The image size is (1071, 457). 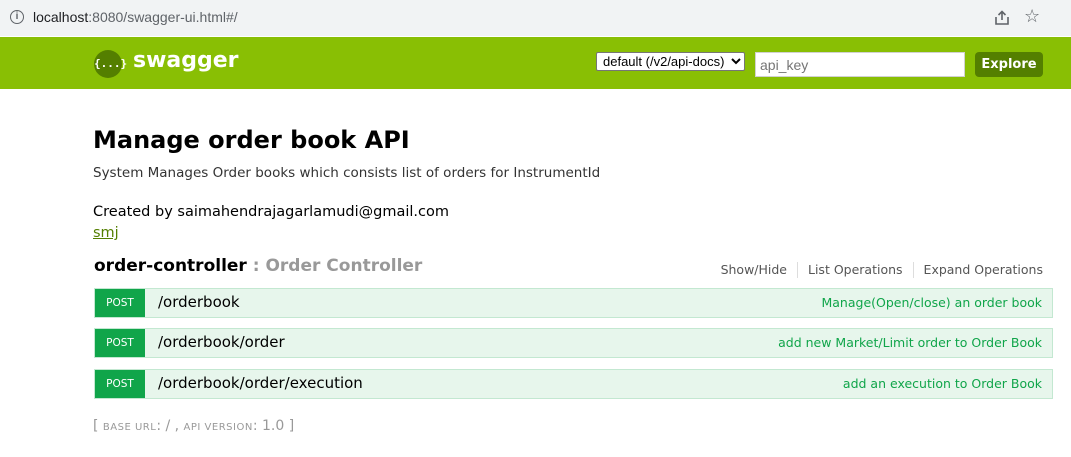 I want to click on api-version-value: : 1.0 ], so click(x=273, y=426).